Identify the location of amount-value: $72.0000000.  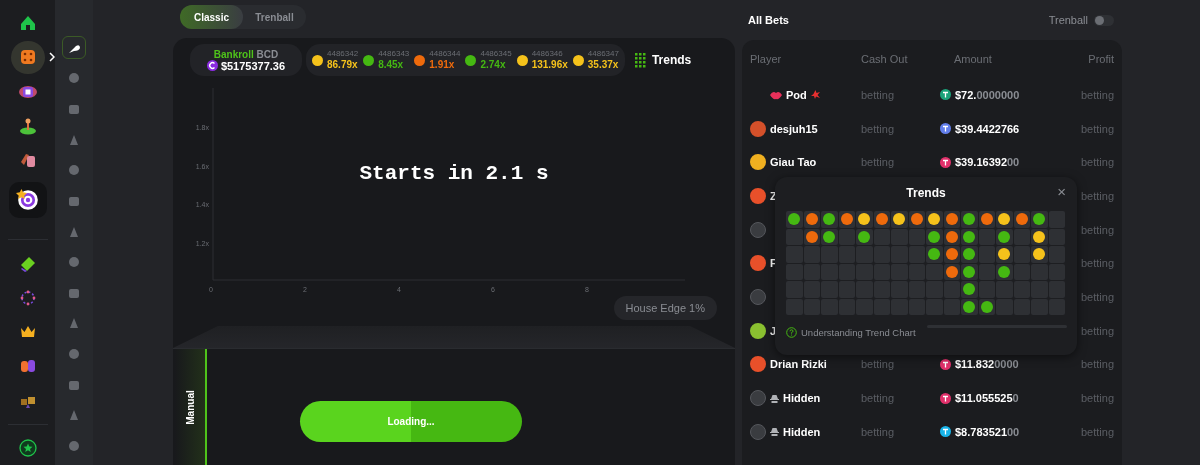
(987, 94).